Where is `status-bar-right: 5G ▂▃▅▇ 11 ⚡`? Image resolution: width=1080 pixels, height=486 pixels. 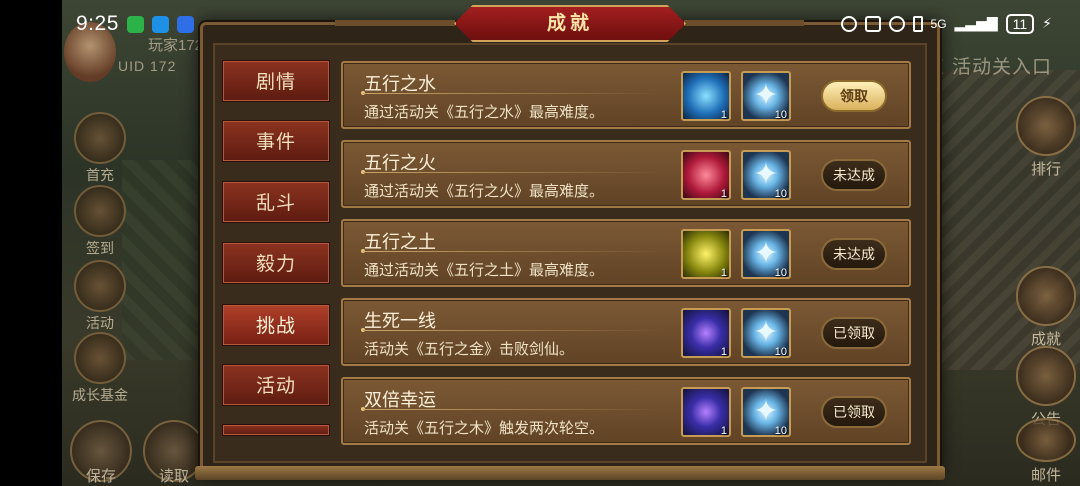 status-bar-right: 5G ▂▃▅▇ 11 ⚡ is located at coordinates (946, 24).